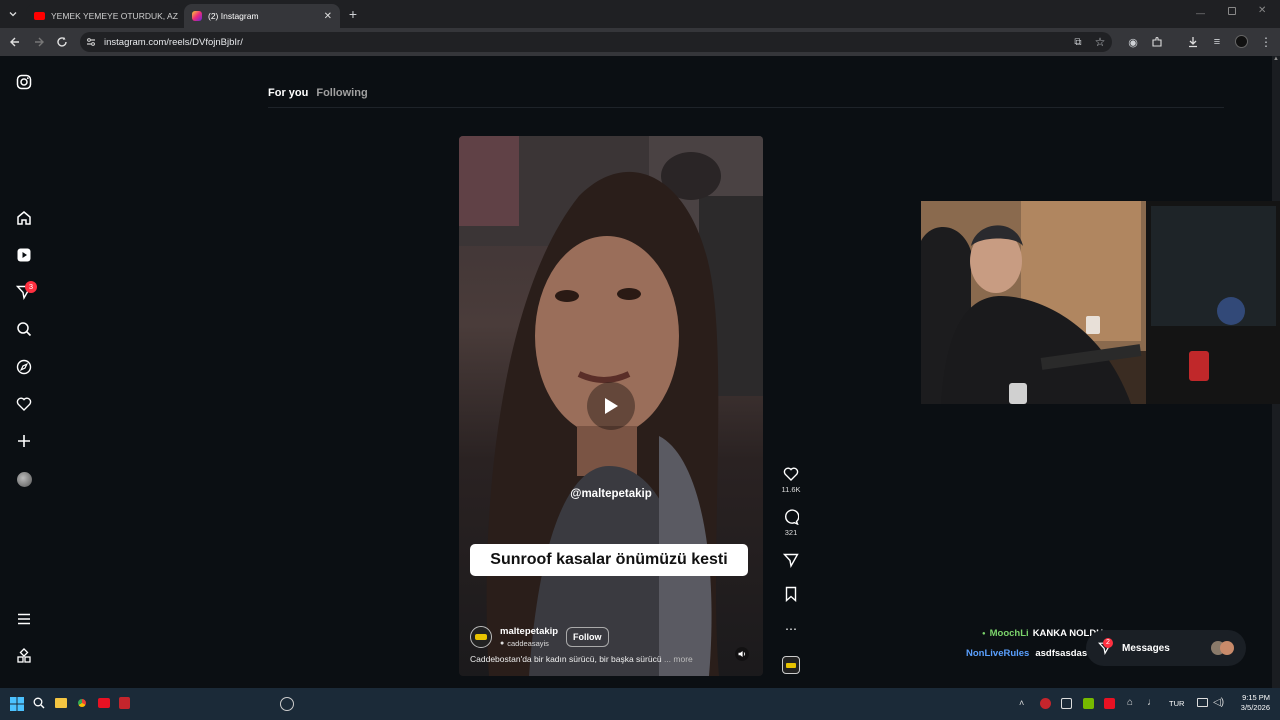  I want to click on reels-icon, so click(24, 255).